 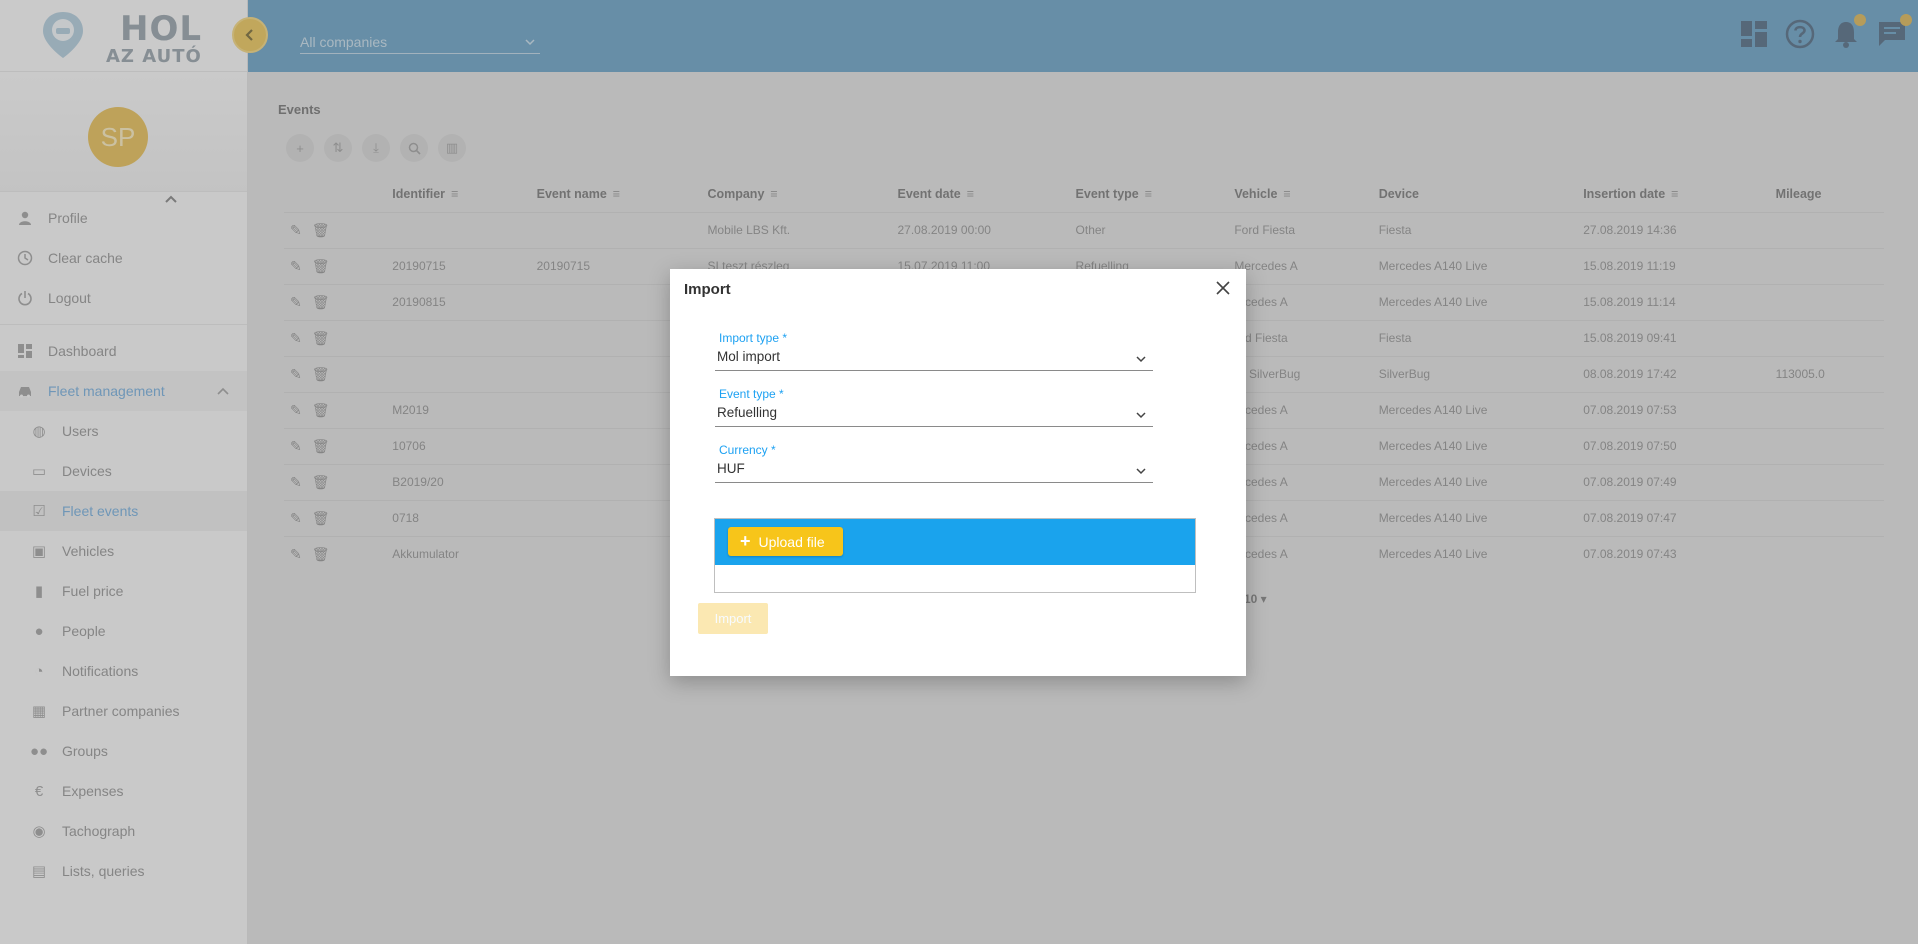 I want to click on close-button, so click(x=1223, y=289).